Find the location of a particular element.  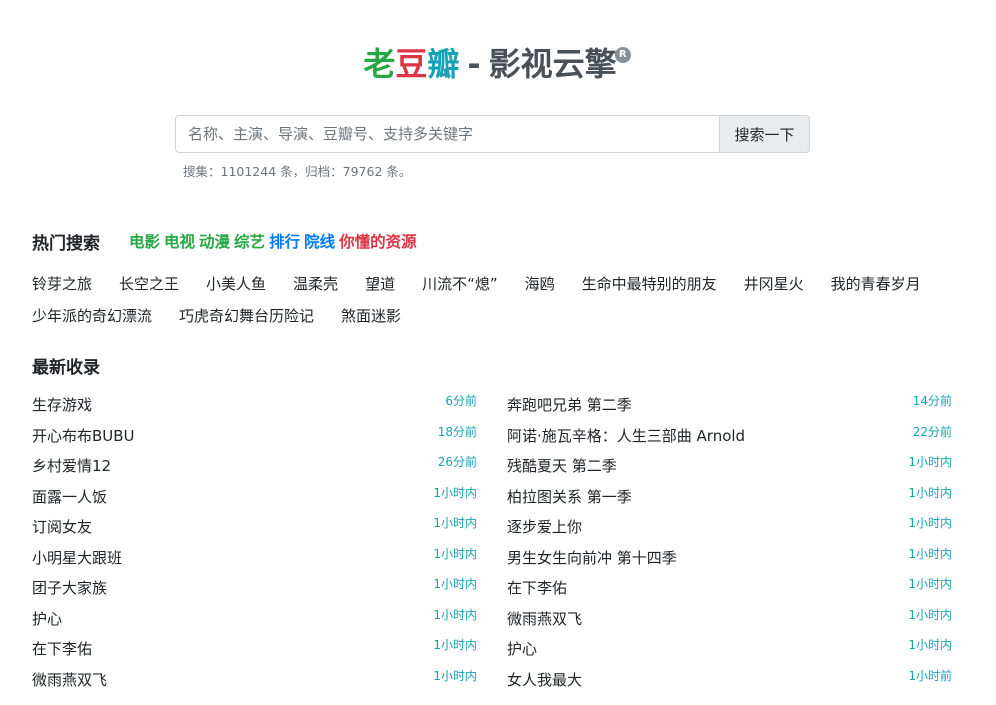

list-item: 残酷夏天 第二季 1小时内 is located at coordinates (729, 466).